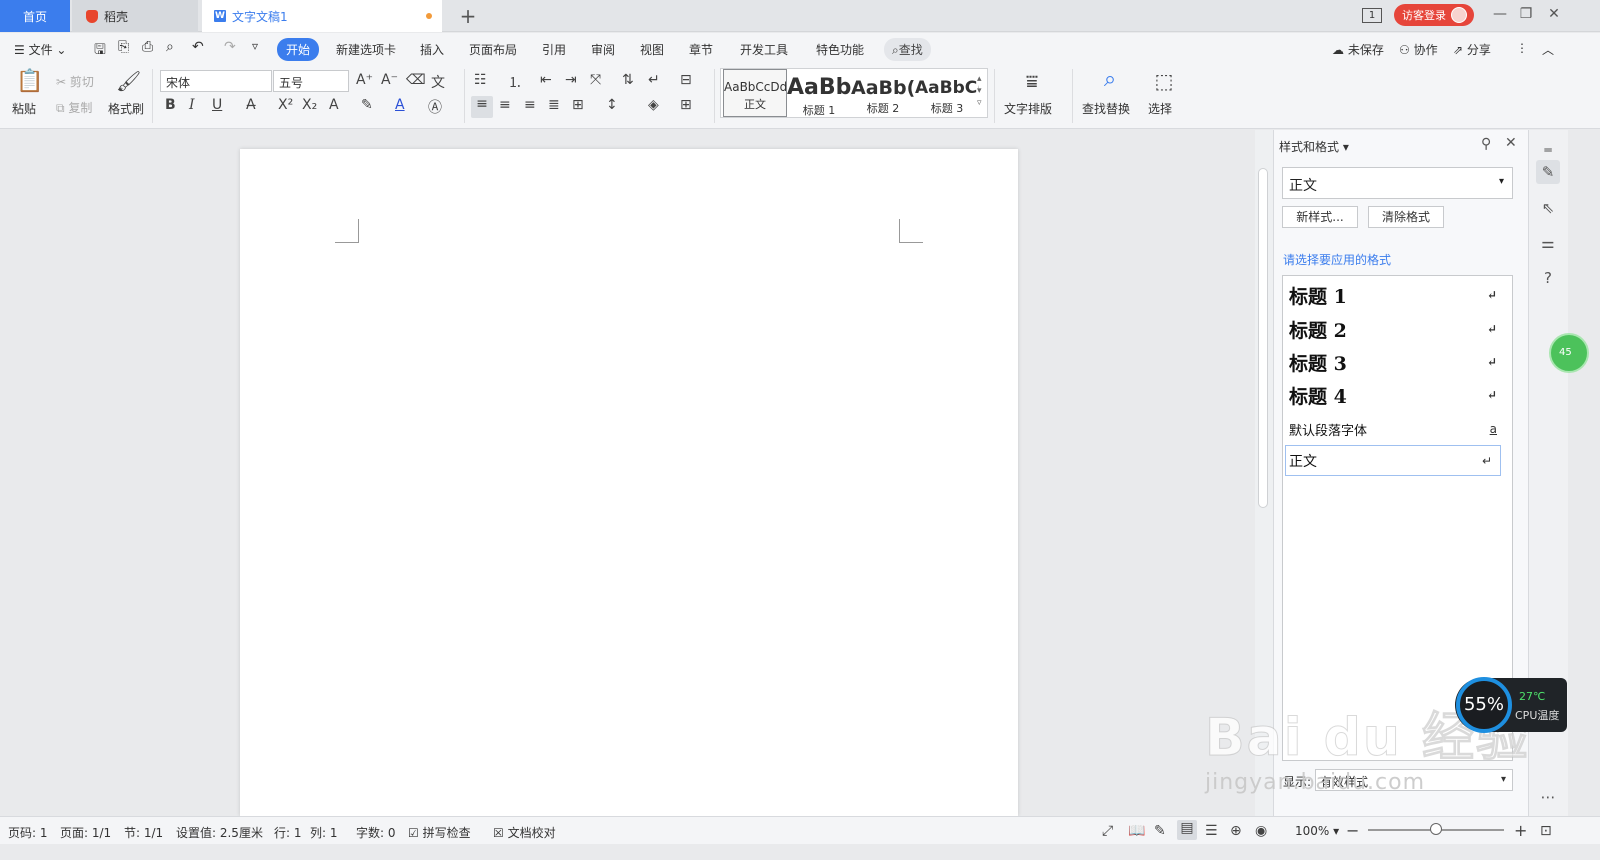 Image resolution: width=1600 pixels, height=860 pixels. Describe the element at coordinates (468, 16) in the screenshot. I see `new-tab-button: +` at that location.